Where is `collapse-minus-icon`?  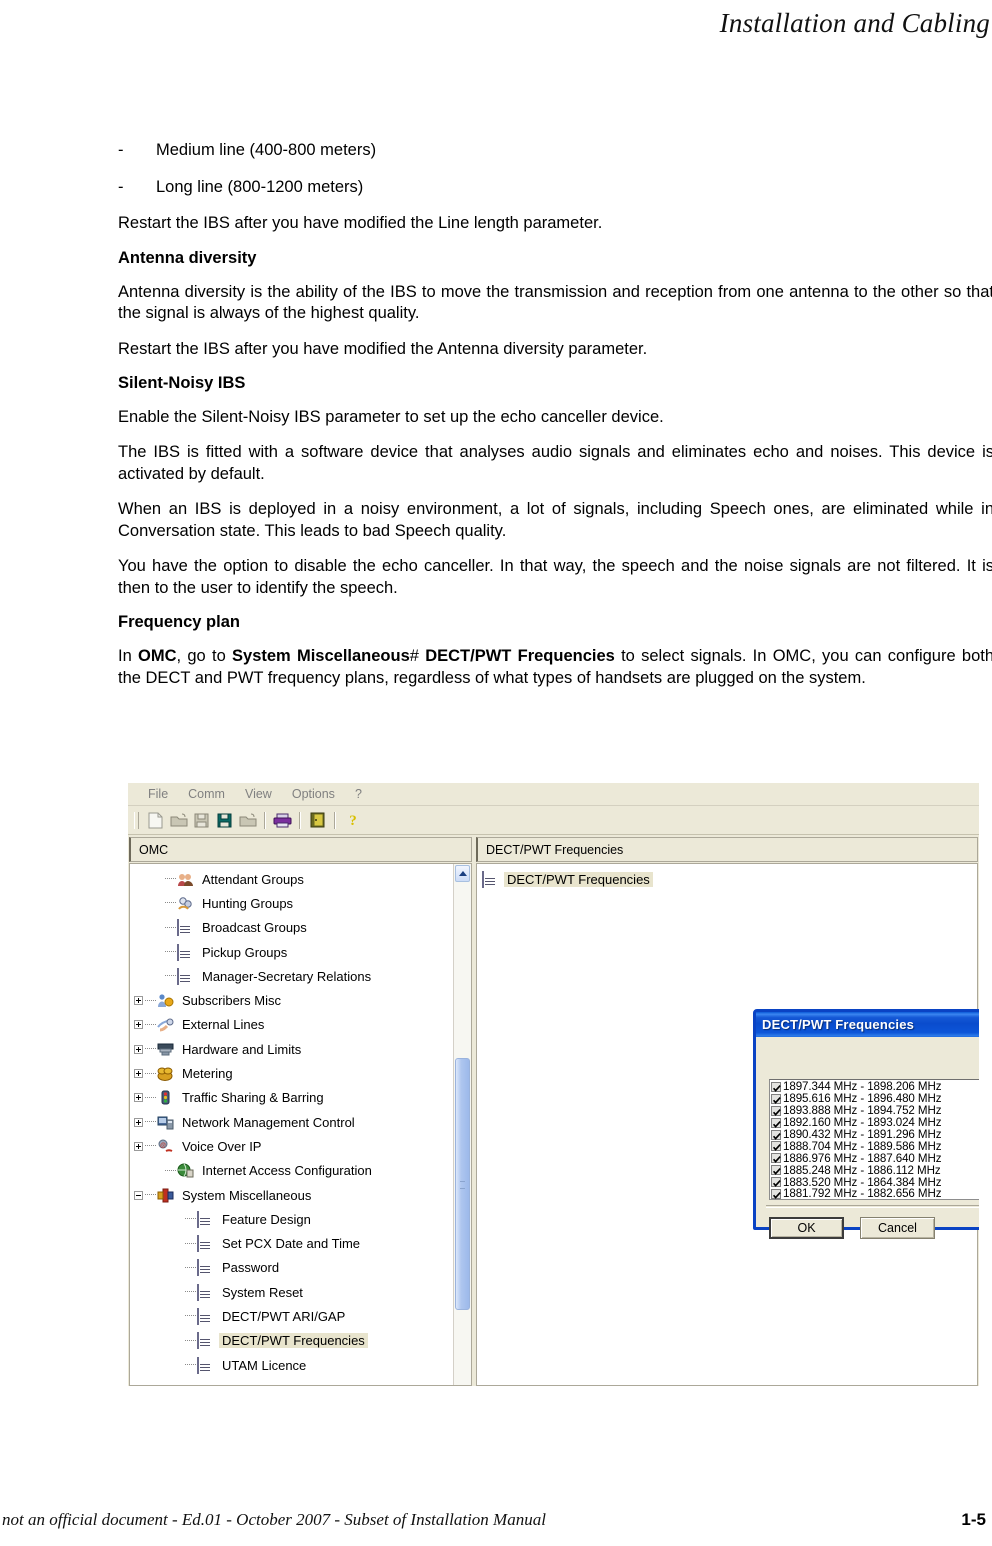 collapse-minus-icon is located at coordinates (138, 1195).